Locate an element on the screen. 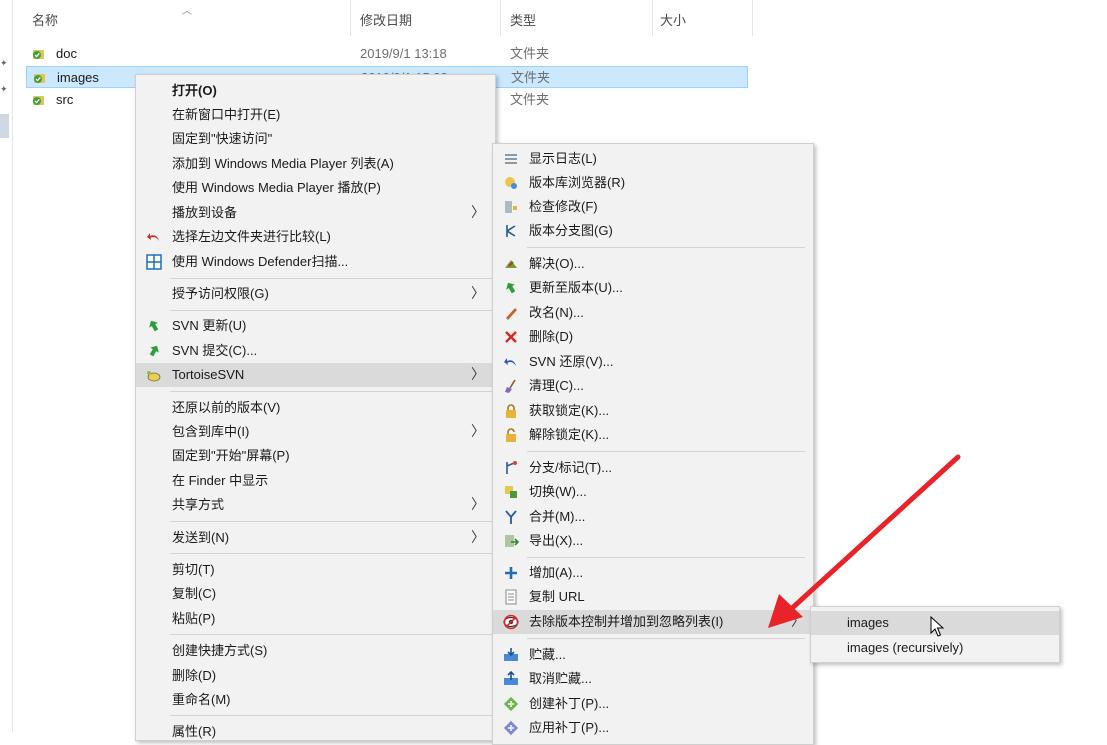 This screenshot has height=745, width=1107. svn-item-unversion-add-ignore: 去除版本控制并增加到忽略列表(I) 〉 is located at coordinates (653, 622).